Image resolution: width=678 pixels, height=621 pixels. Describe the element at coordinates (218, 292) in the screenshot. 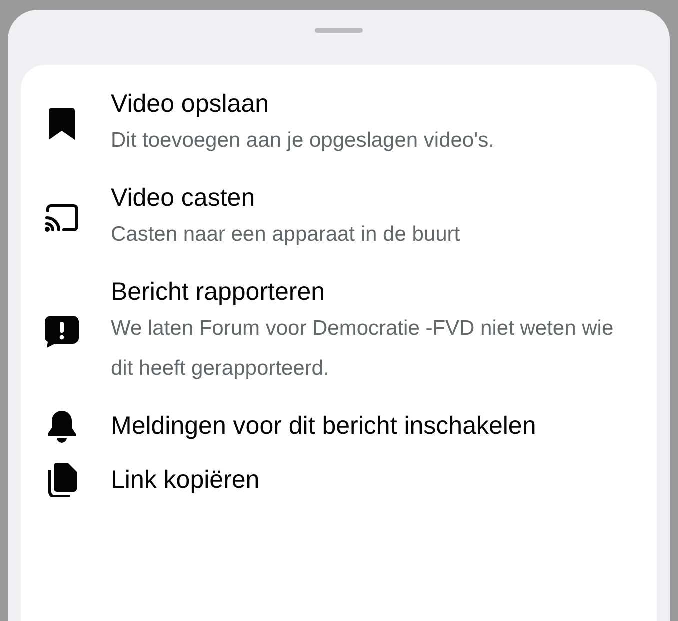

I see `menu-item-title: Bericht rapporteren` at that location.